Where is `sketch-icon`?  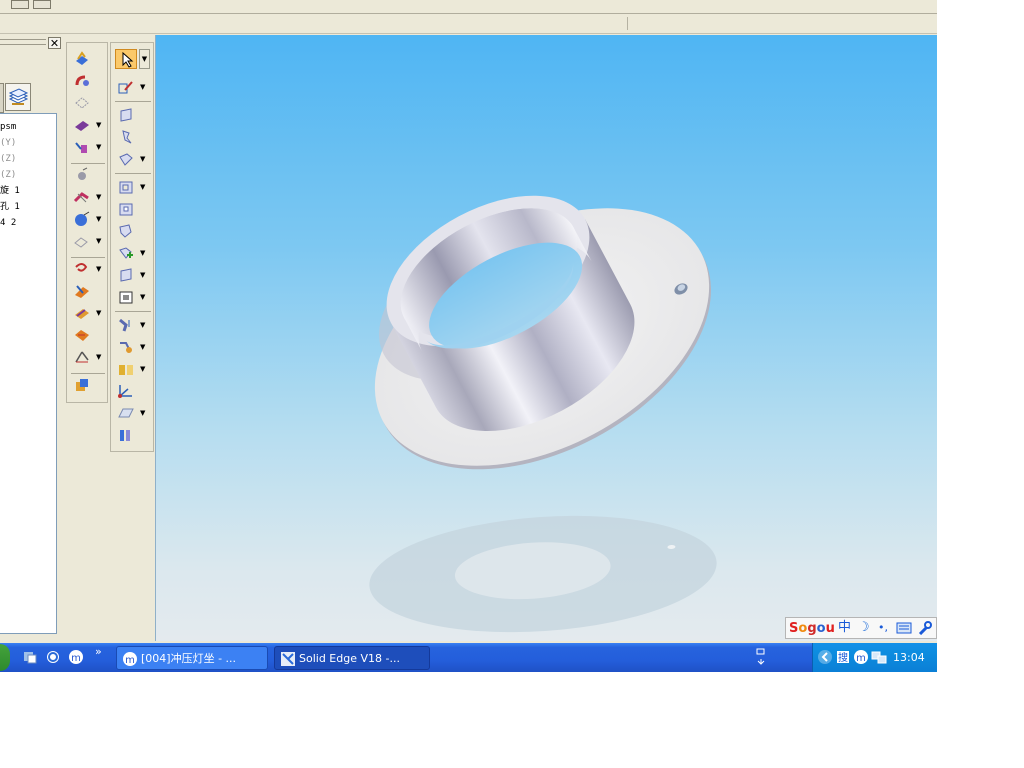 sketch-icon is located at coordinates (126, 87).